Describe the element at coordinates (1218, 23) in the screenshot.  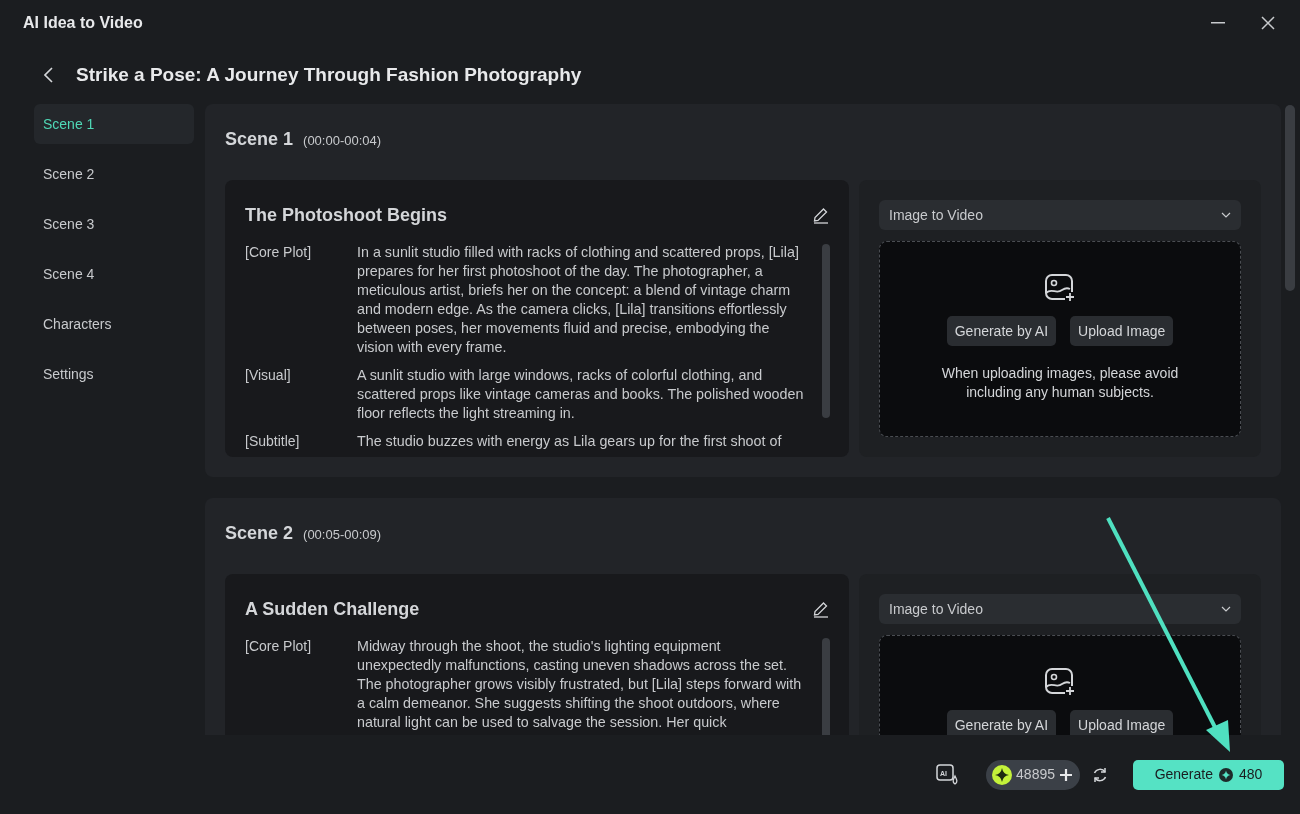
I see `minimize-icon` at that location.